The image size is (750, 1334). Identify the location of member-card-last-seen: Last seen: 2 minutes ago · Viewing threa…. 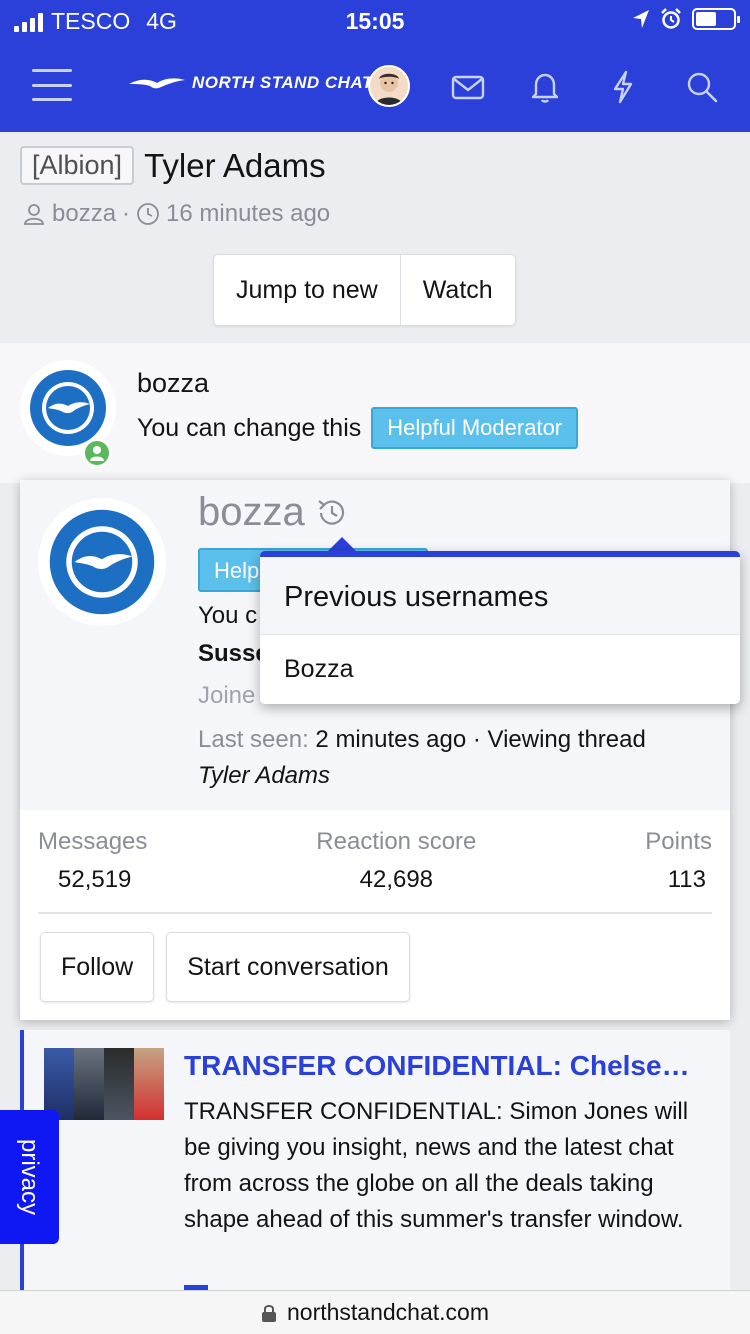
(458, 758).